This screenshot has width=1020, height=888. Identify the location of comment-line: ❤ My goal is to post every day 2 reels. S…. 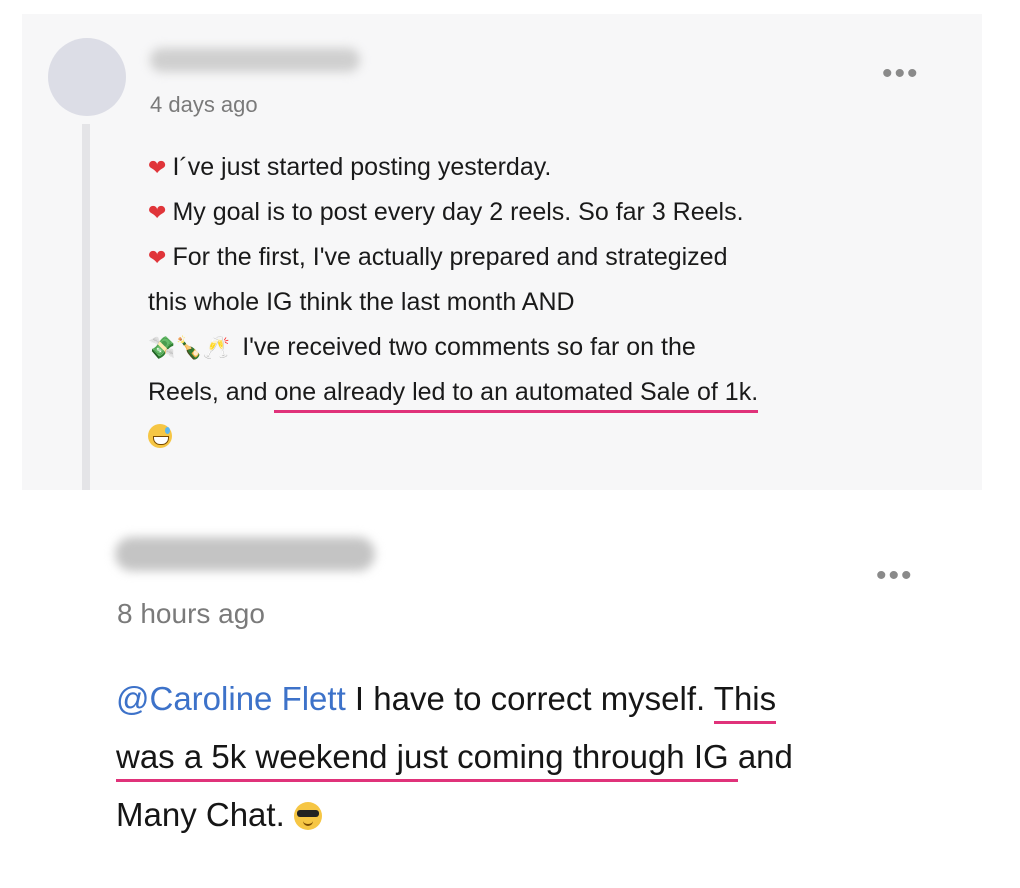
(548, 212).